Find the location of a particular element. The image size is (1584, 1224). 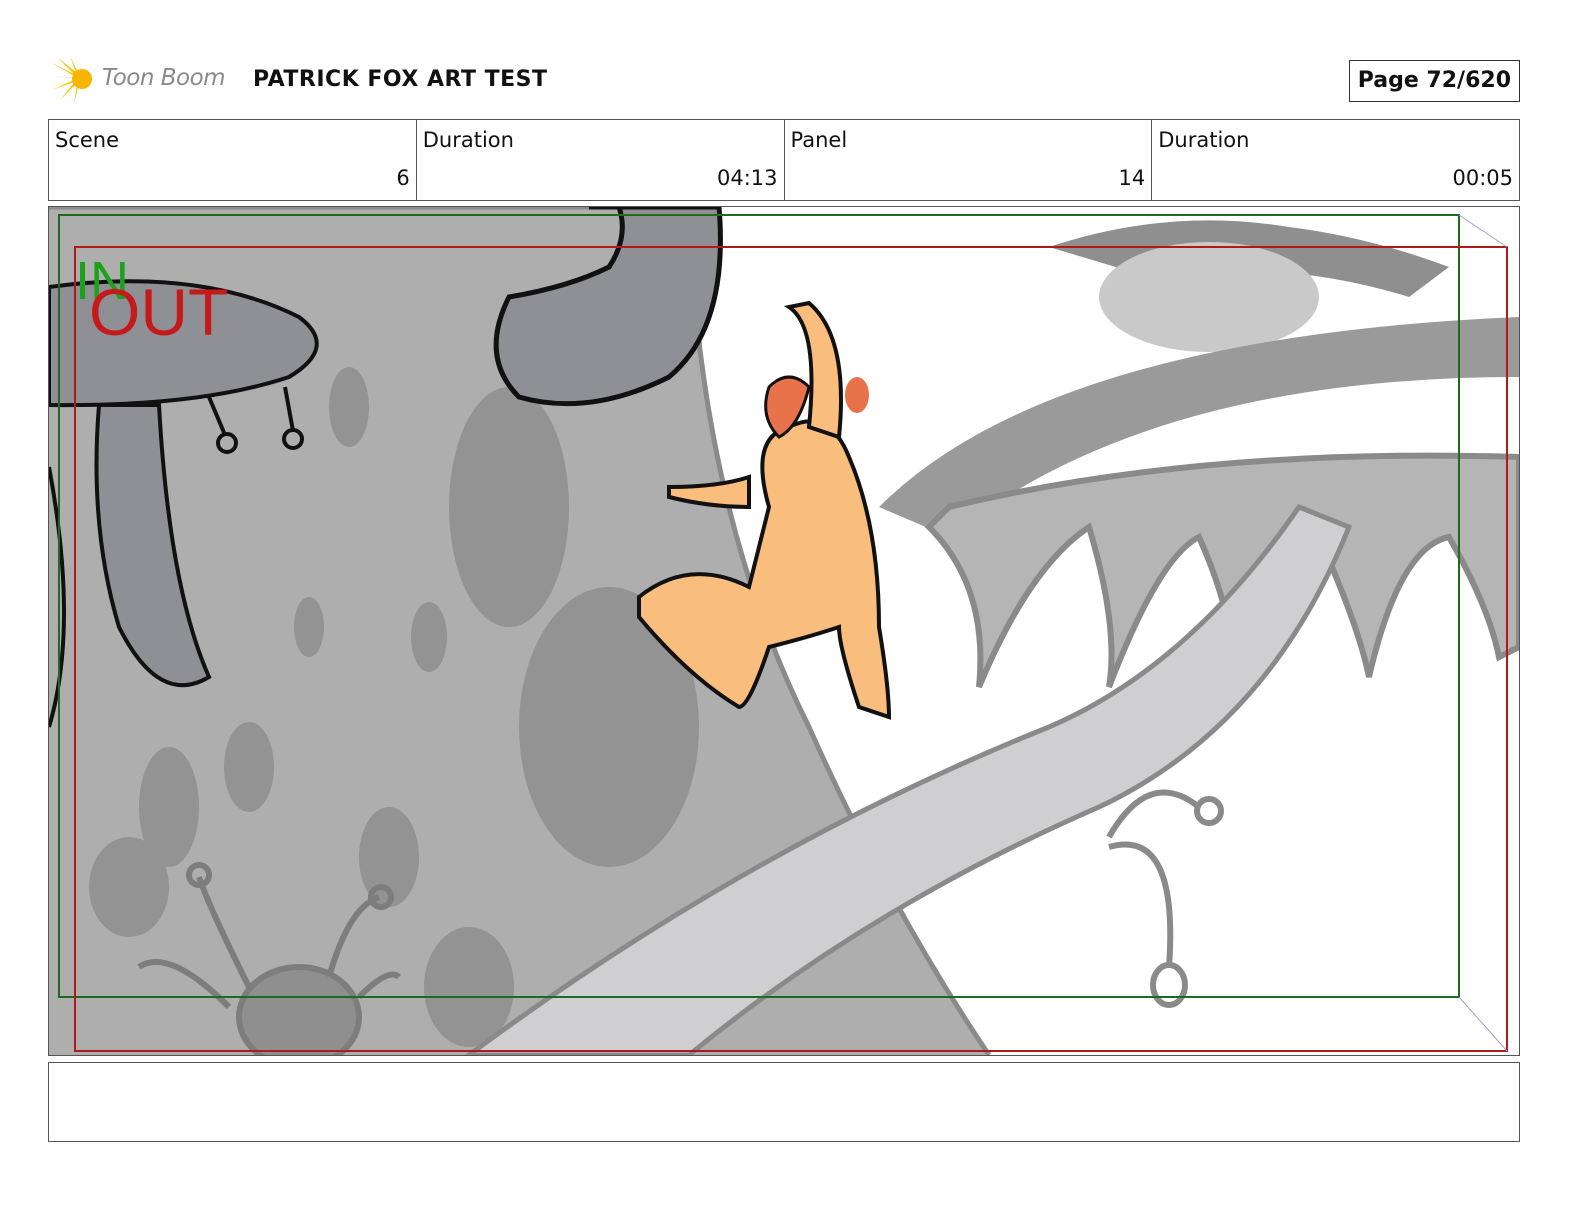

out-label: OUT is located at coordinates (158, 312).